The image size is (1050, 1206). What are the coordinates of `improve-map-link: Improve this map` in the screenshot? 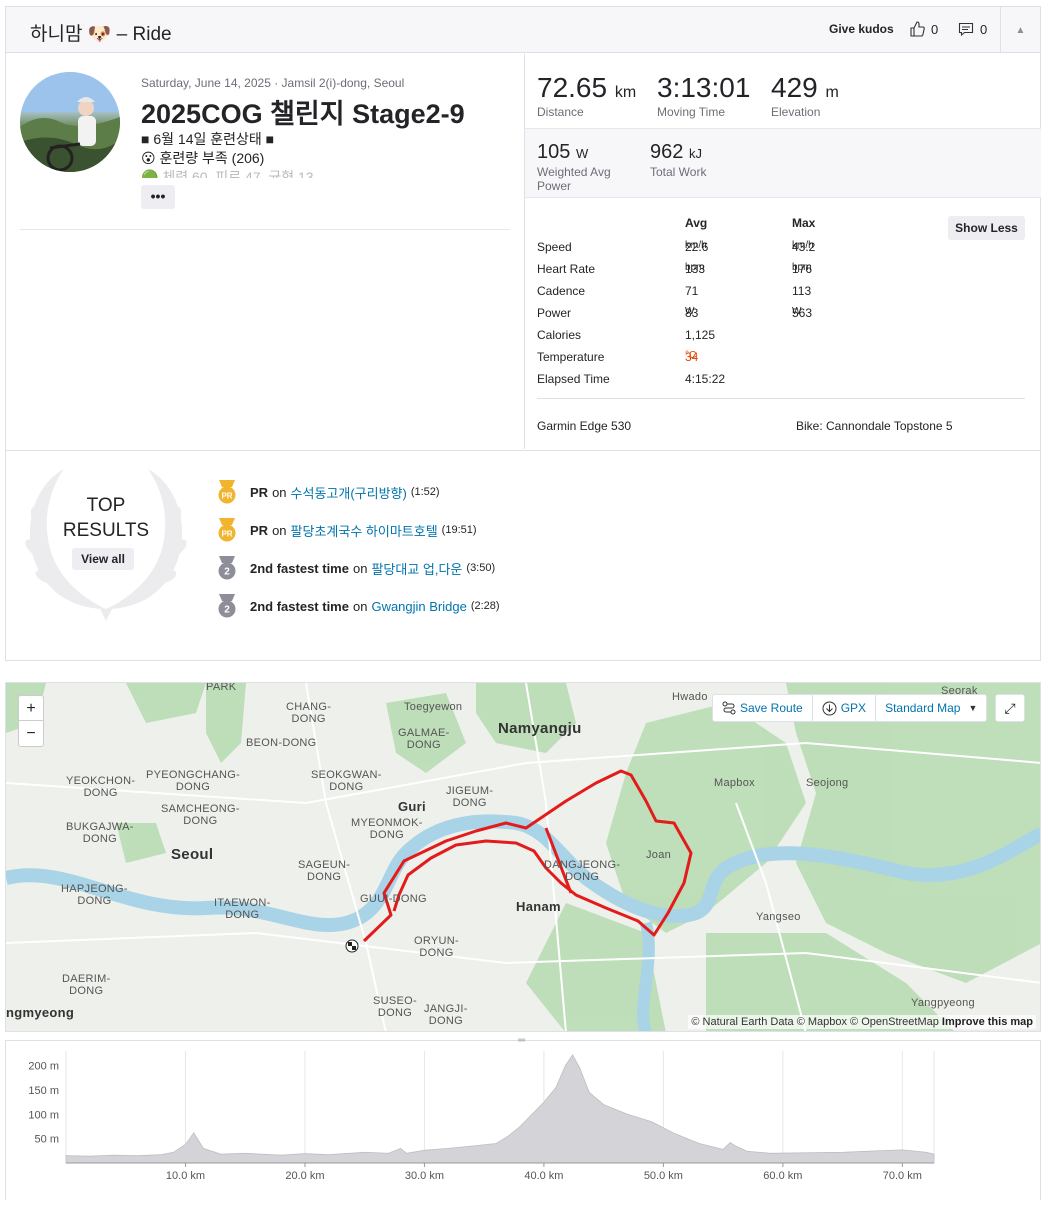 It's located at (987, 1022).